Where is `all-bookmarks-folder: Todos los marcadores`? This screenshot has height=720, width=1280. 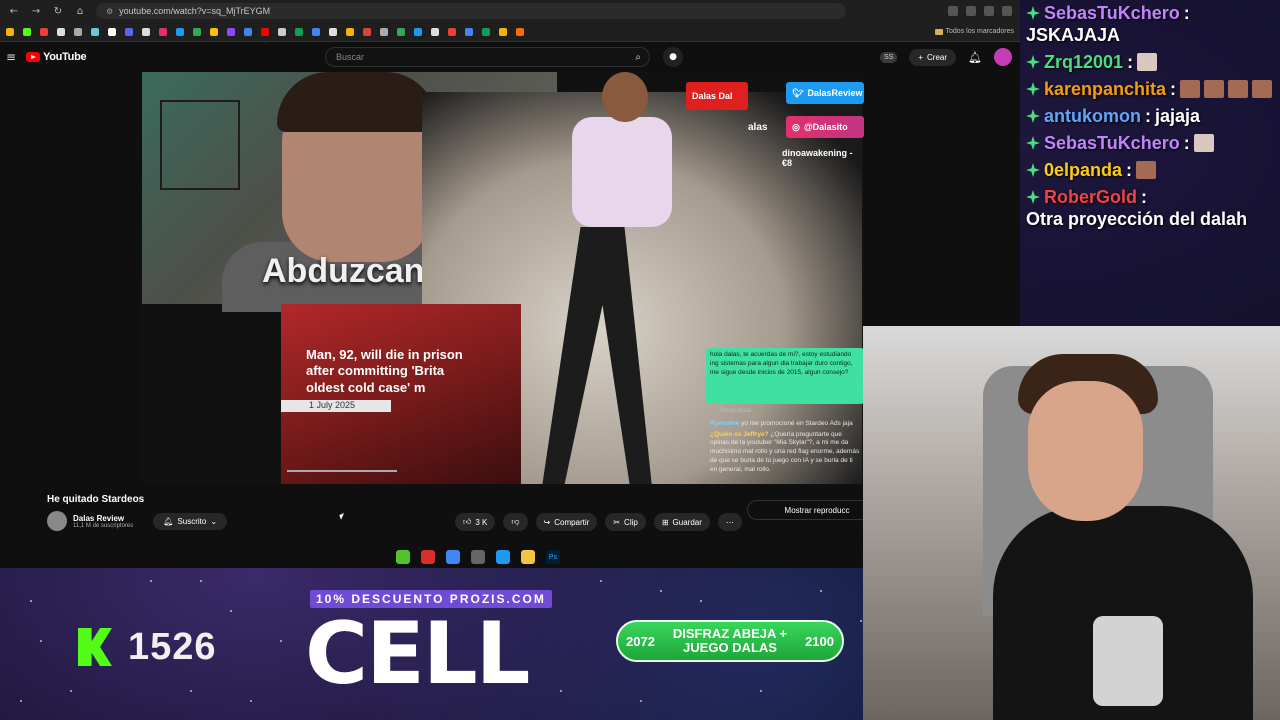 all-bookmarks-folder: Todos los marcadores is located at coordinates (974, 31).